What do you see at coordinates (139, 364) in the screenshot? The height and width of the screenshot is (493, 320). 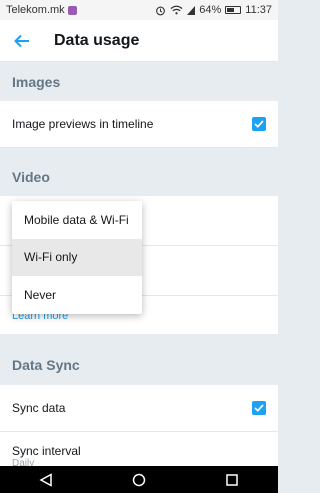 I see `section-header-data-sync: Data Sync` at bounding box center [139, 364].